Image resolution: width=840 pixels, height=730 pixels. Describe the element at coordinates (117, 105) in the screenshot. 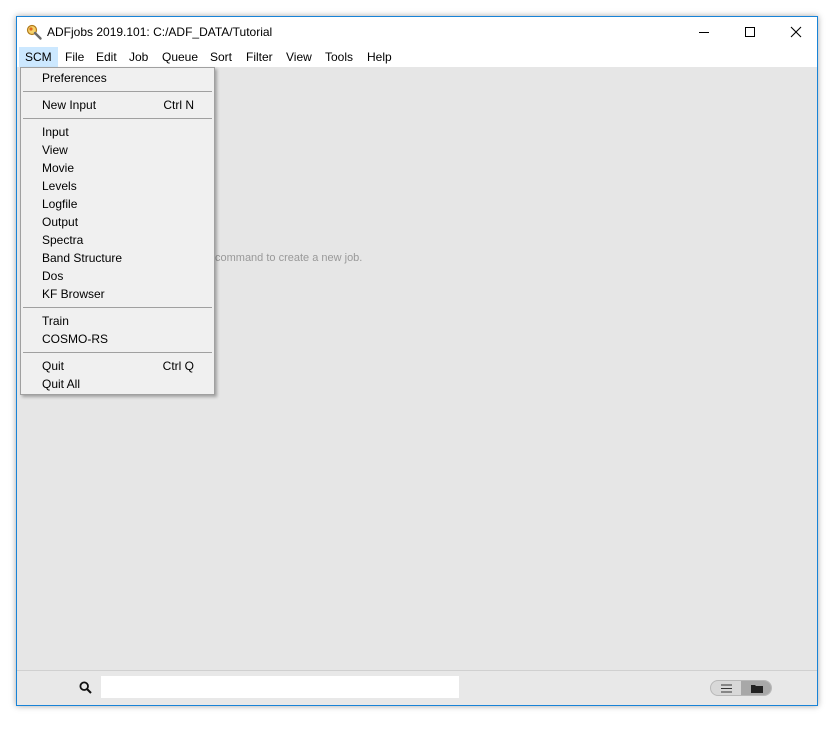

I see `menu-item-new-input: New Input Ctrl N` at that location.